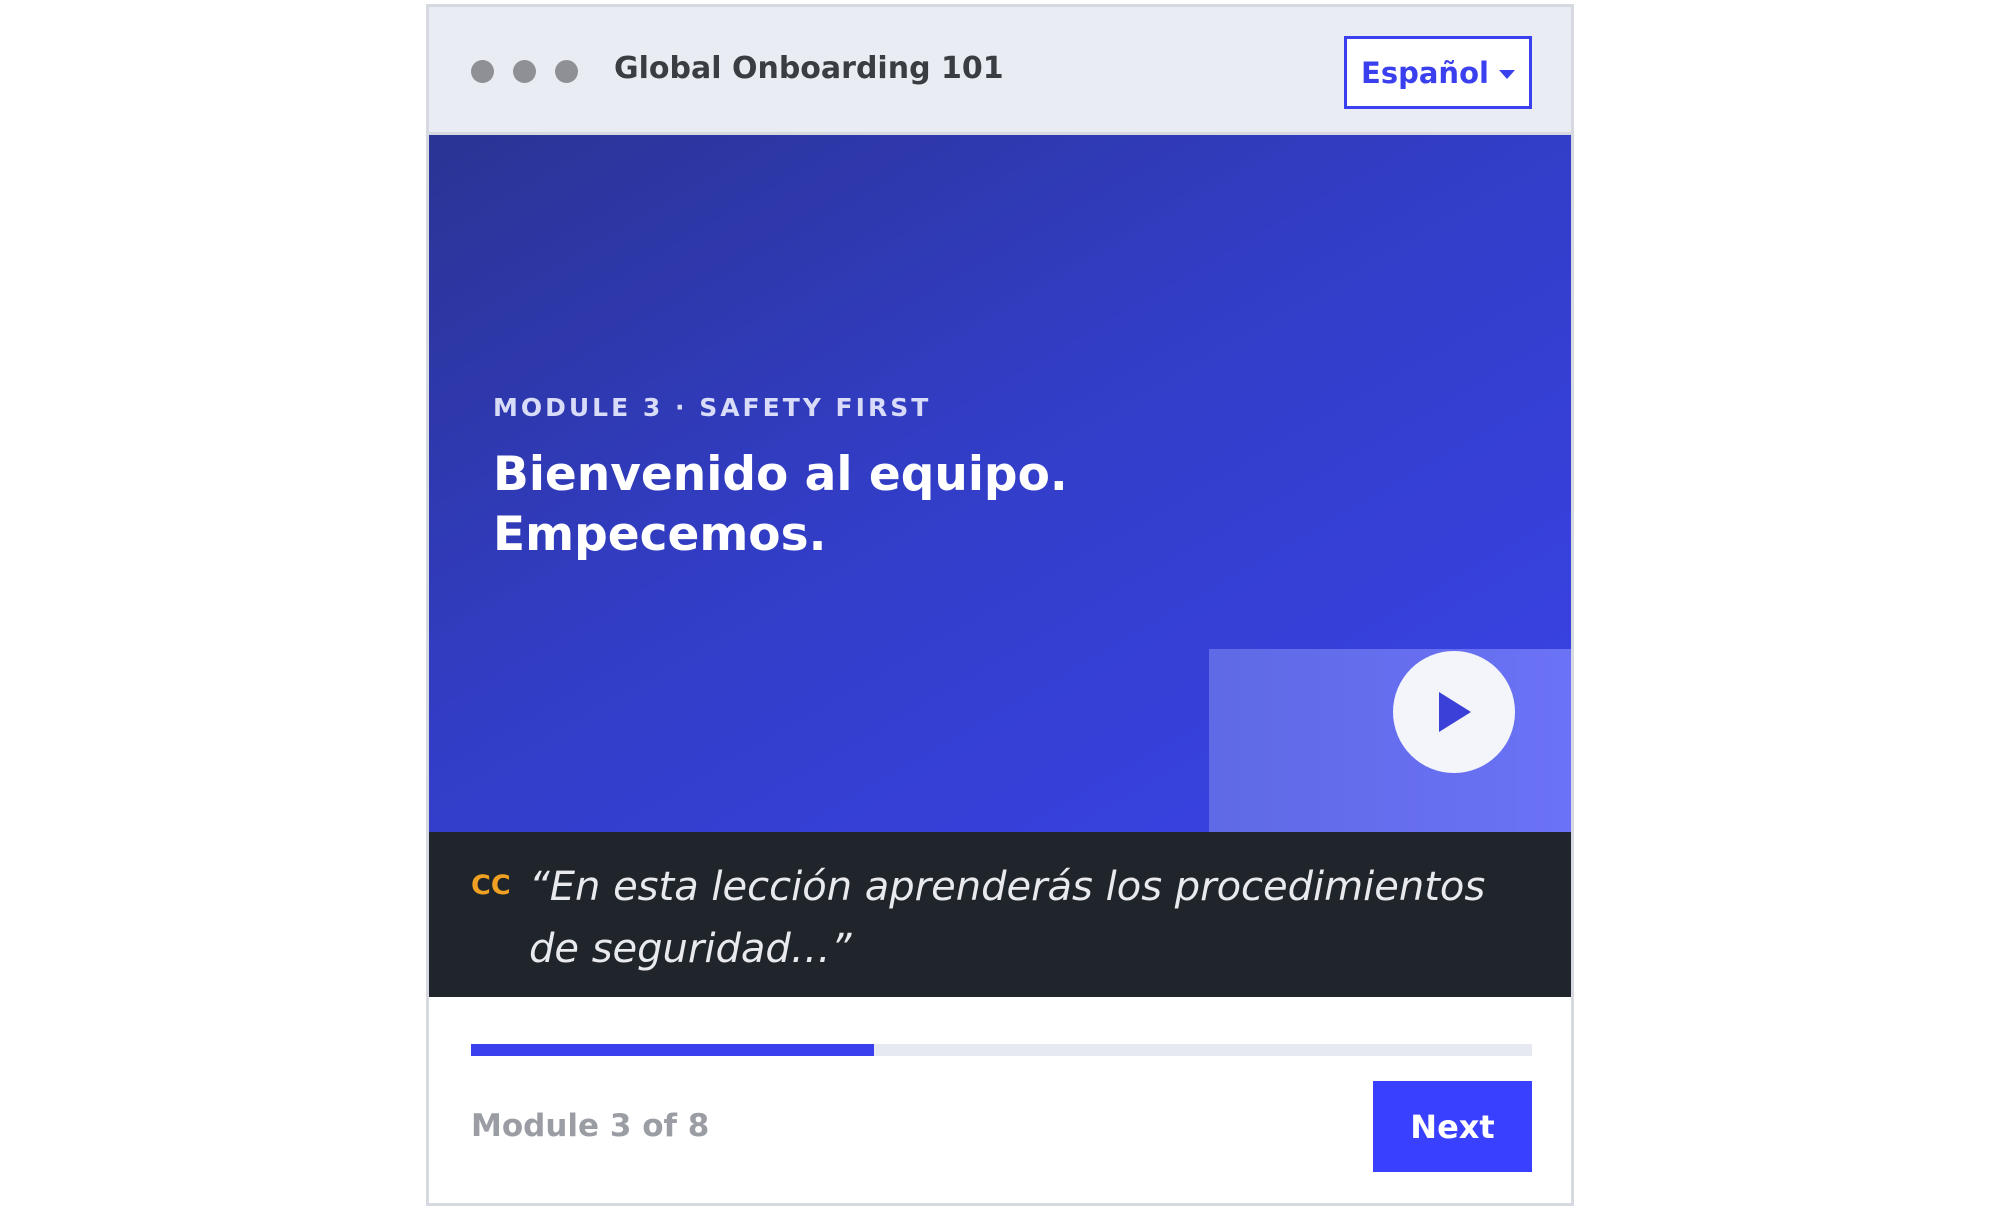  Describe the element at coordinates (1425, 72) in the screenshot. I see `language-selected-label: Español` at that location.